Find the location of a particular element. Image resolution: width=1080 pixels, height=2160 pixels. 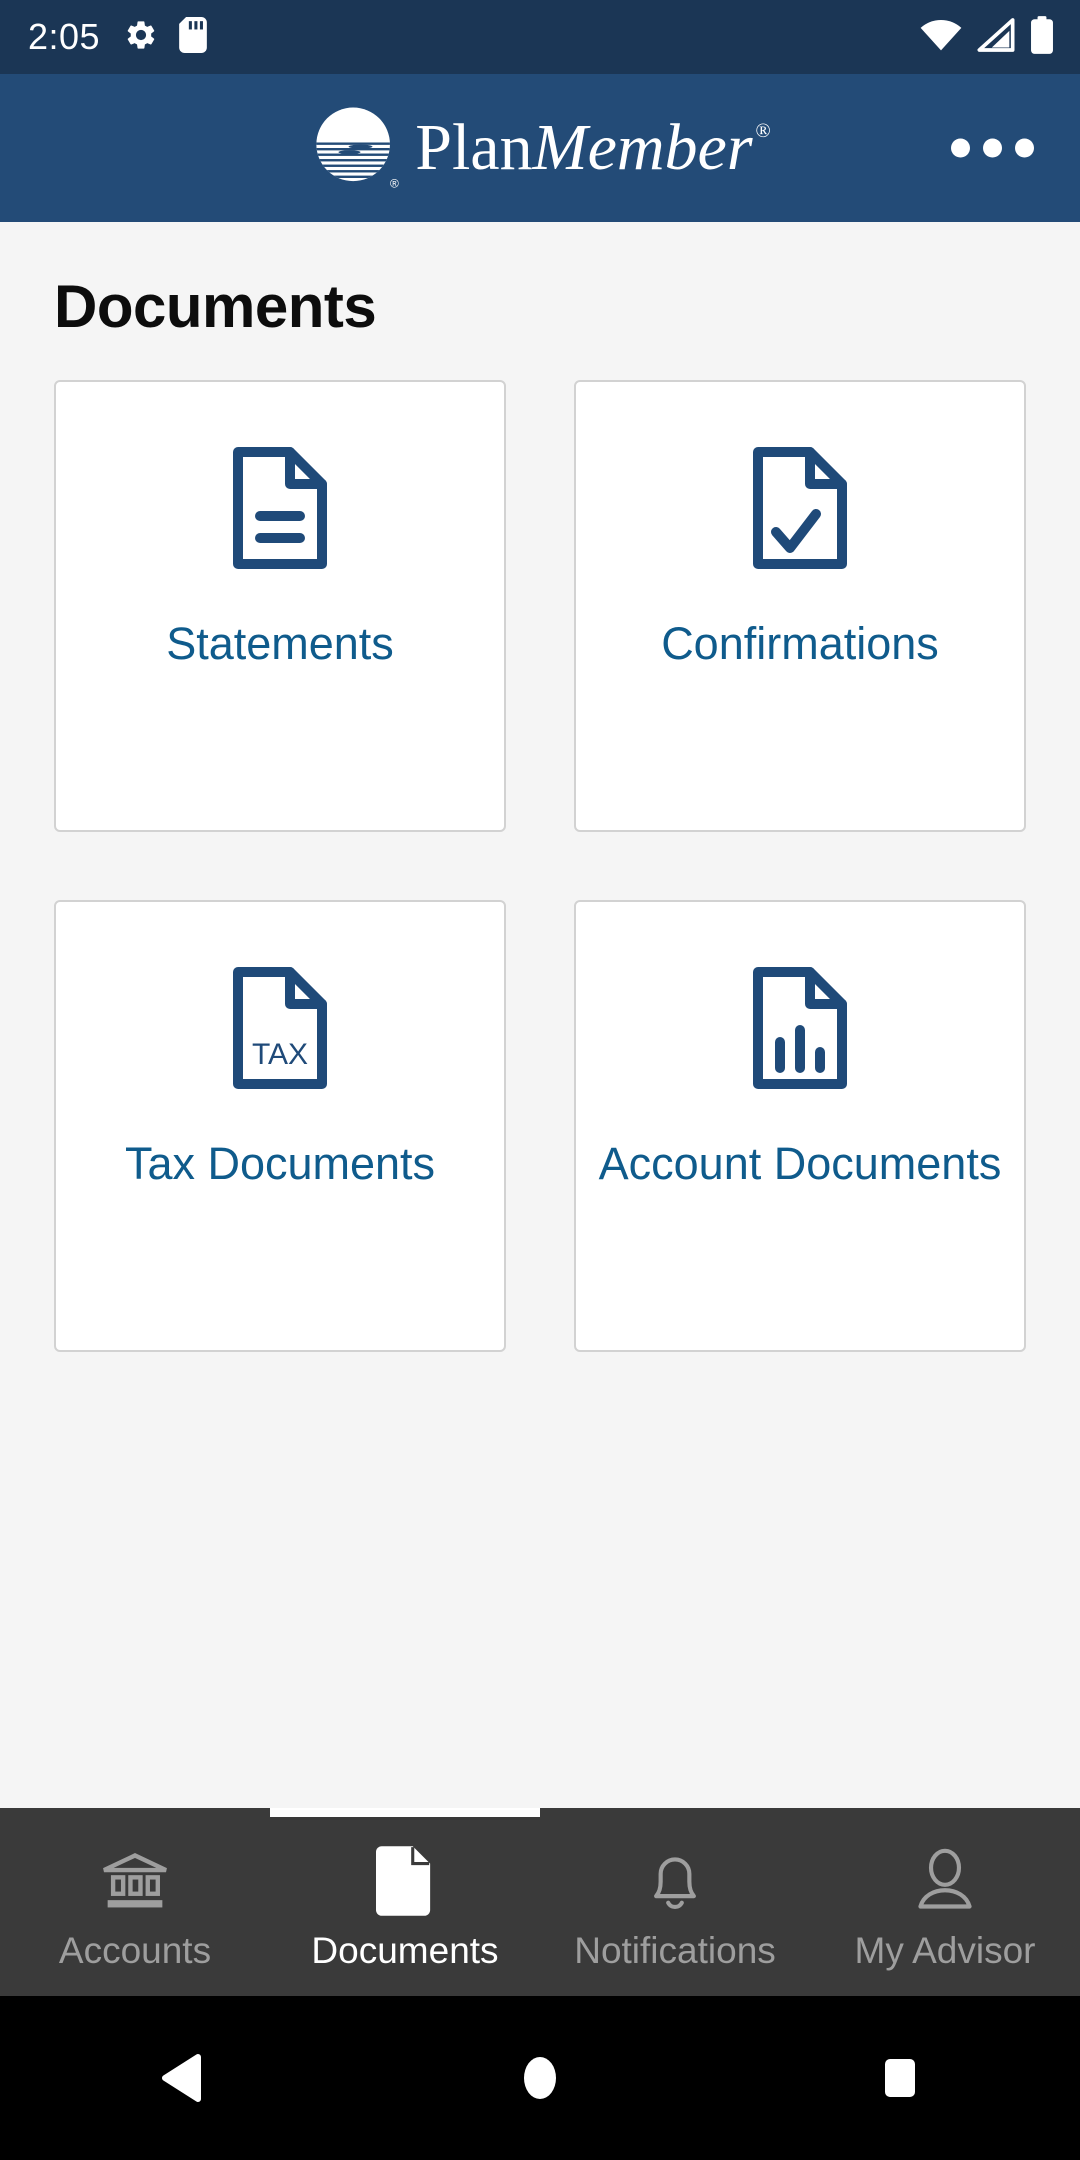

cellular-signal-icon is located at coordinates (996, 37).